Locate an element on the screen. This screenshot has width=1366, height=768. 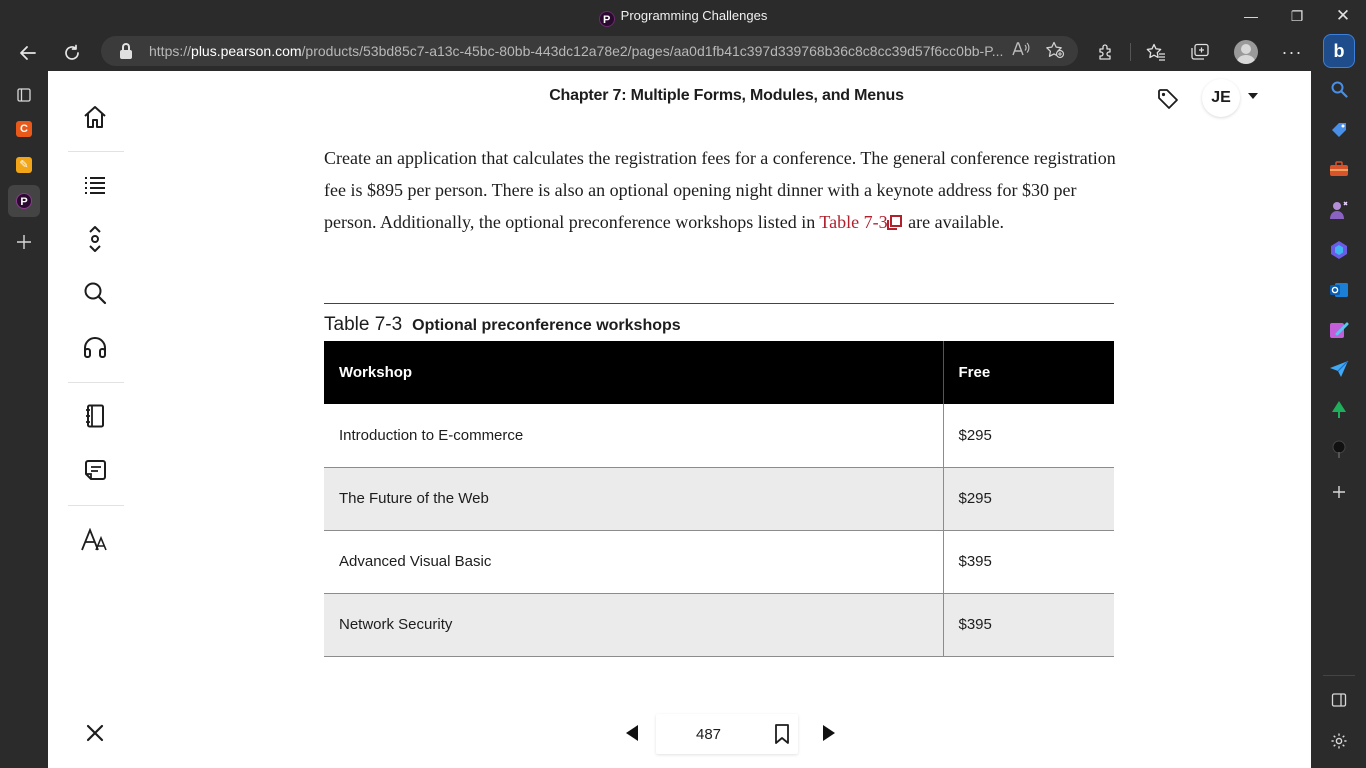
display-settings-button is located at coordinates (95, 540).